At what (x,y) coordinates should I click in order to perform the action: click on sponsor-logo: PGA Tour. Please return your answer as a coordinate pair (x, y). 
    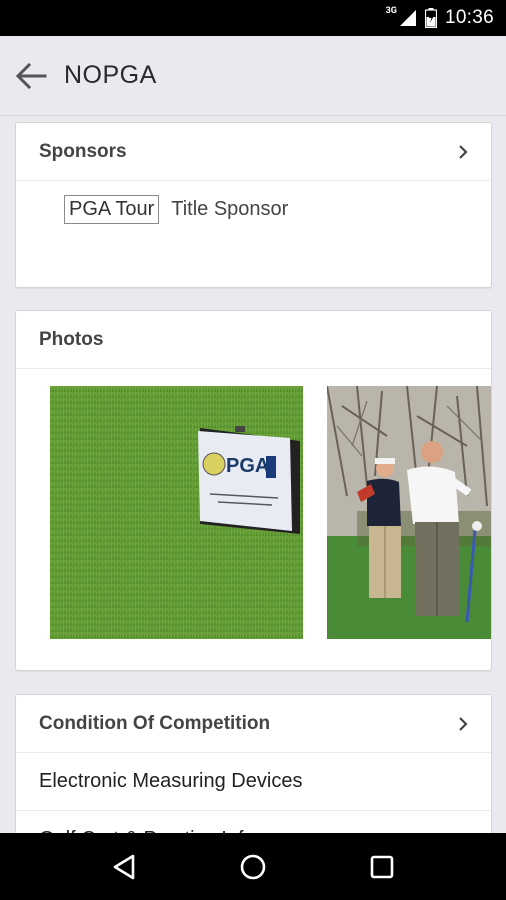
    Looking at the image, I should click on (112, 209).